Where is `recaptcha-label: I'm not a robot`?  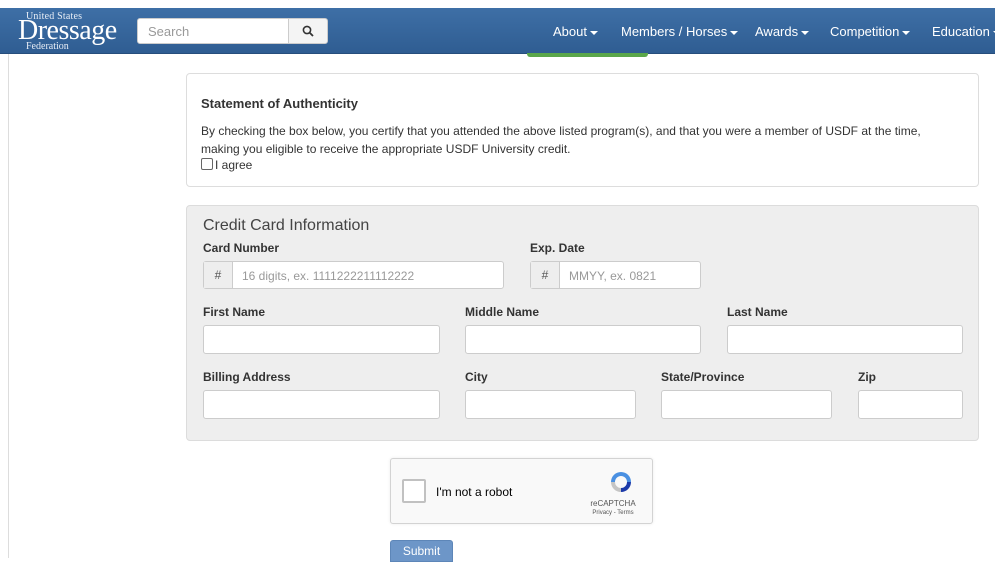 recaptcha-label: I'm not a robot is located at coordinates (474, 492).